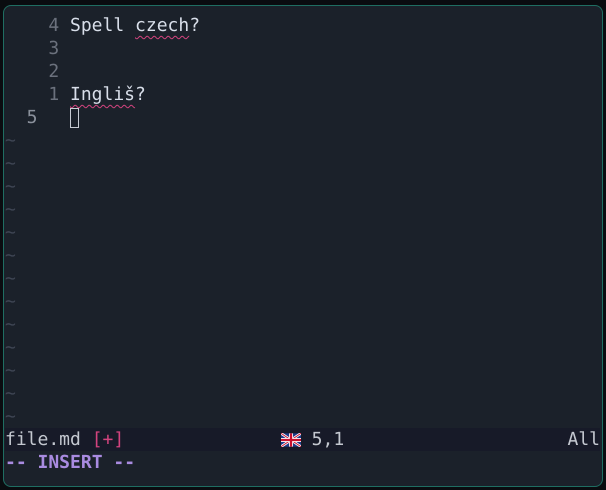 This screenshot has width=606, height=490. What do you see at coordinates (584, 439) in the screenshot?
I see `scroll-position: All` at bounding box center [584, 439].